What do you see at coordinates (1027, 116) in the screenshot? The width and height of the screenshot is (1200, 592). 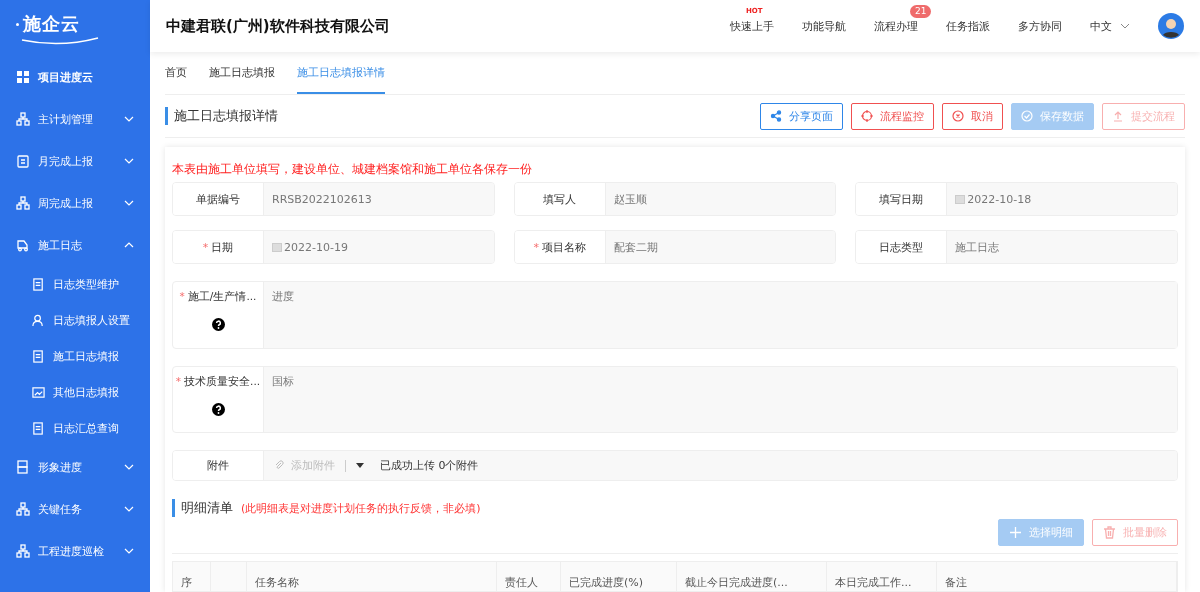 I see `check-icon` at bounding box center [1027, 116].